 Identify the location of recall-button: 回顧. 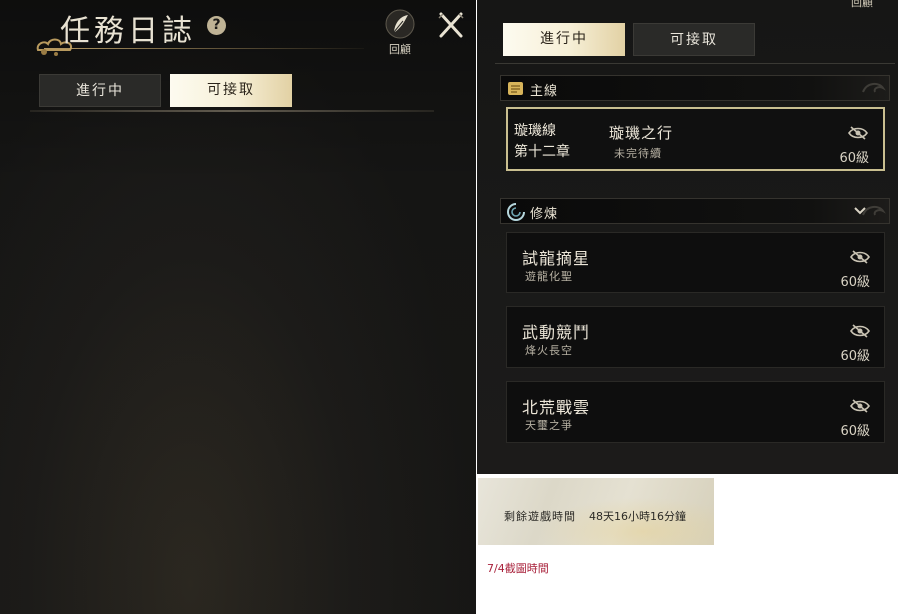
(400, 33).